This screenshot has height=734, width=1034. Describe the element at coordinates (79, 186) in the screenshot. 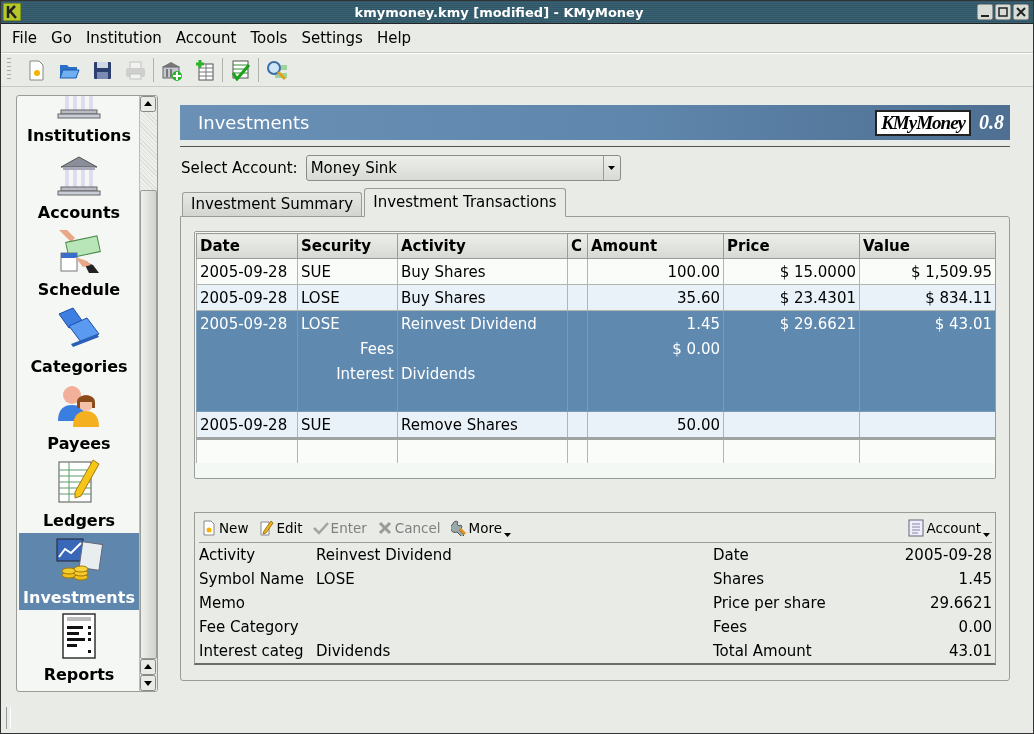

I see `sidebar-item: Accounts` at that location.